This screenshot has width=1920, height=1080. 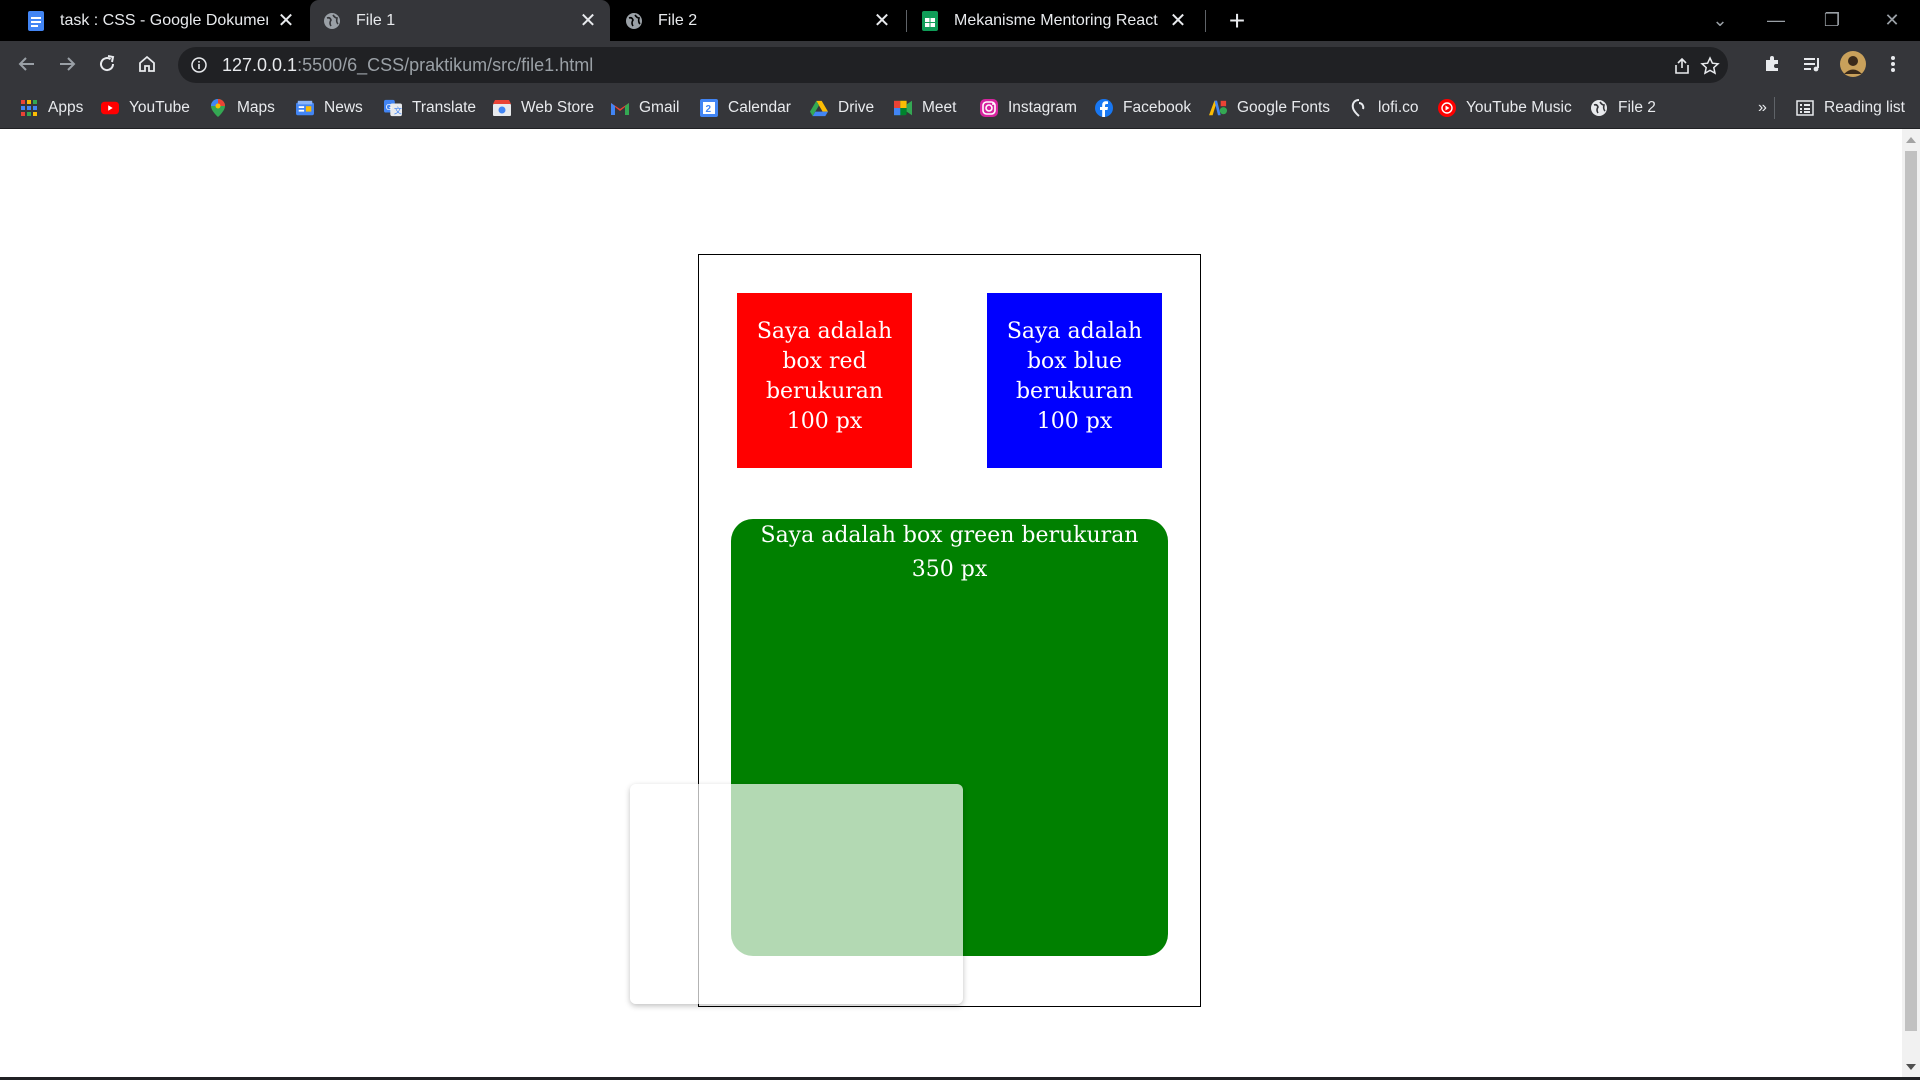 What do you see at coordinates (678, 20) in the screenshot?
I see `tab-title: File 2` at bounding box center [678, 20].